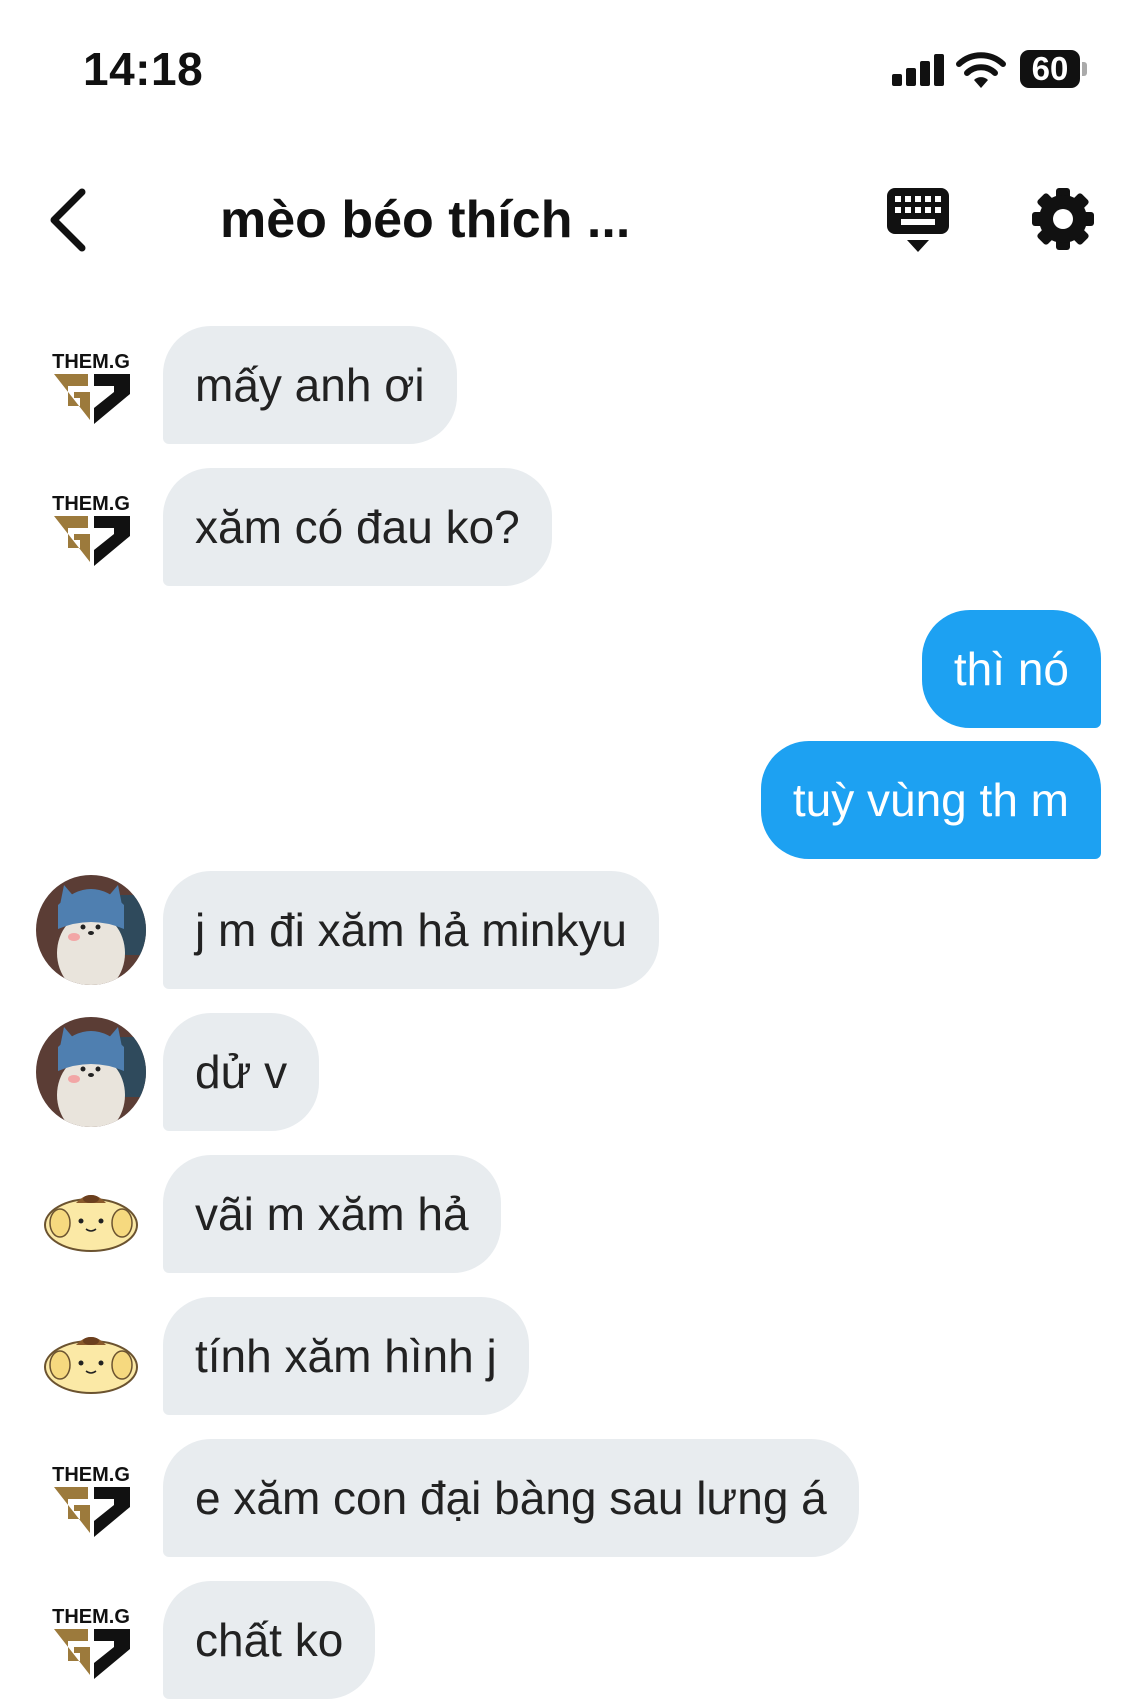  Describe the element at coordinates (332, 1214) in the screenshot. I see `message-bubble: vãi m xăm hả` at that location.